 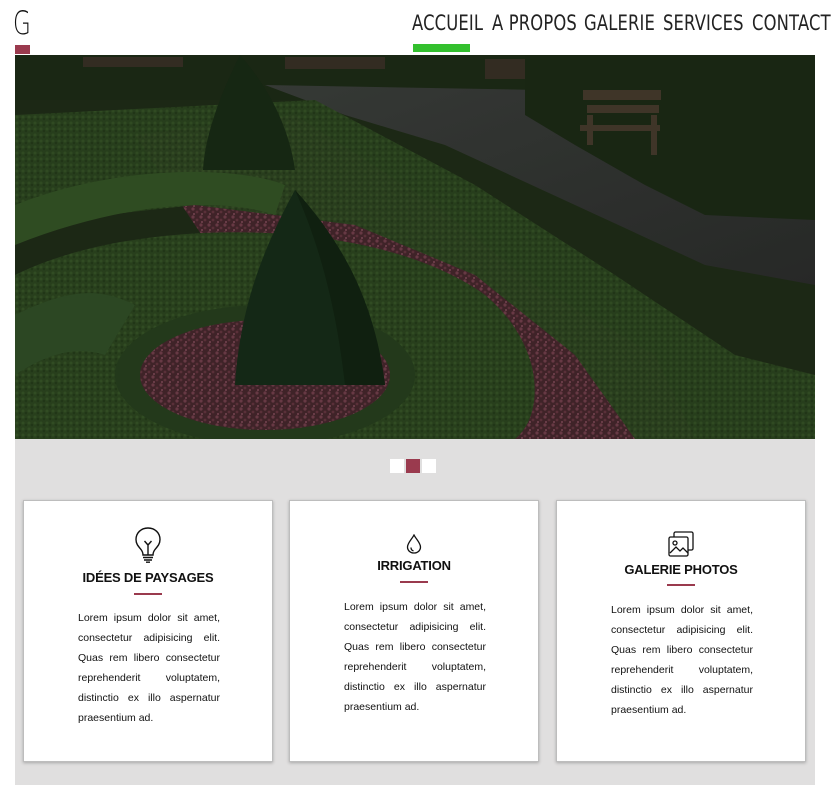 What do you see at coordinates (22, 23) in the screenshot?
I see `site-logo: G` at bounding box center [22, 23].